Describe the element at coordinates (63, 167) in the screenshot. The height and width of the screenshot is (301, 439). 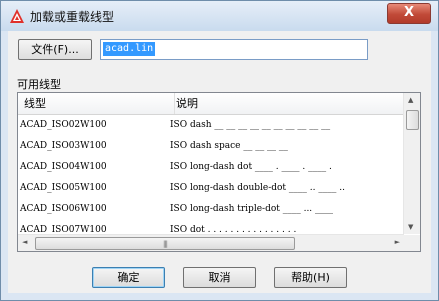
I see `linetype-name: ACAD_ISO04W100` at that location.